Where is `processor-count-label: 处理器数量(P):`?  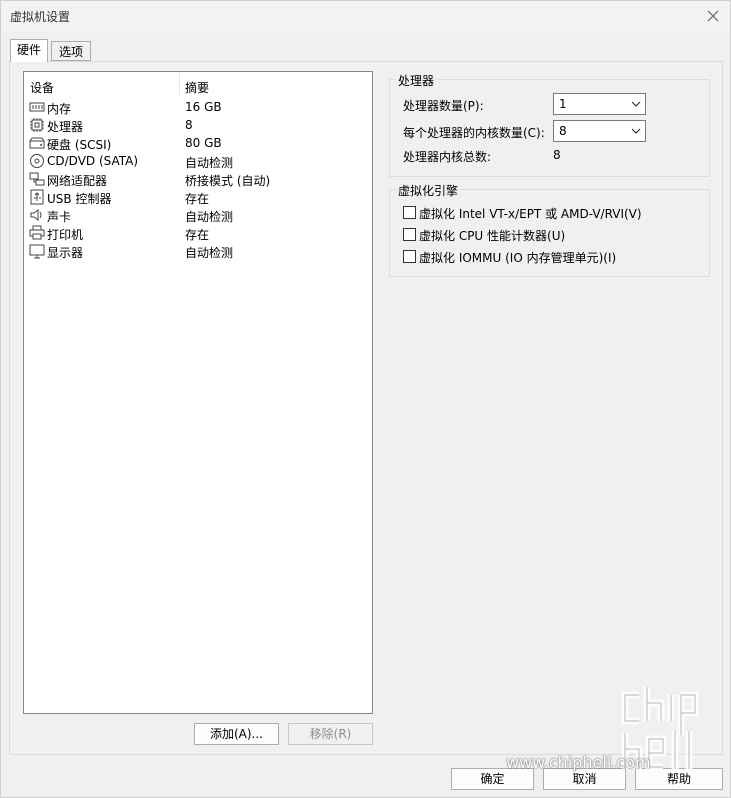
processor-count-label: 处理器数量(P): is located at coordinates (443, 106).